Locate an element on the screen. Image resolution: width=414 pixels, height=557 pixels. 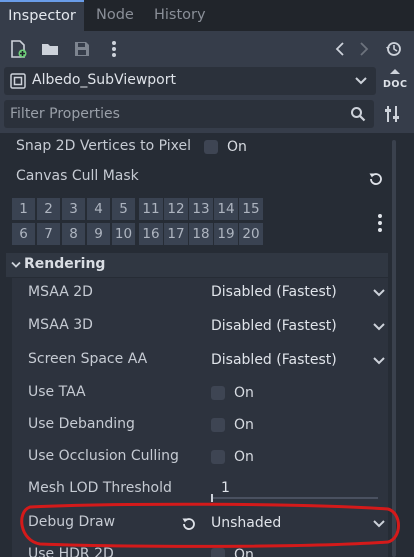
prop-label-use-hdr-2d: Use HDR 2D is located at coordinates (71, 551).